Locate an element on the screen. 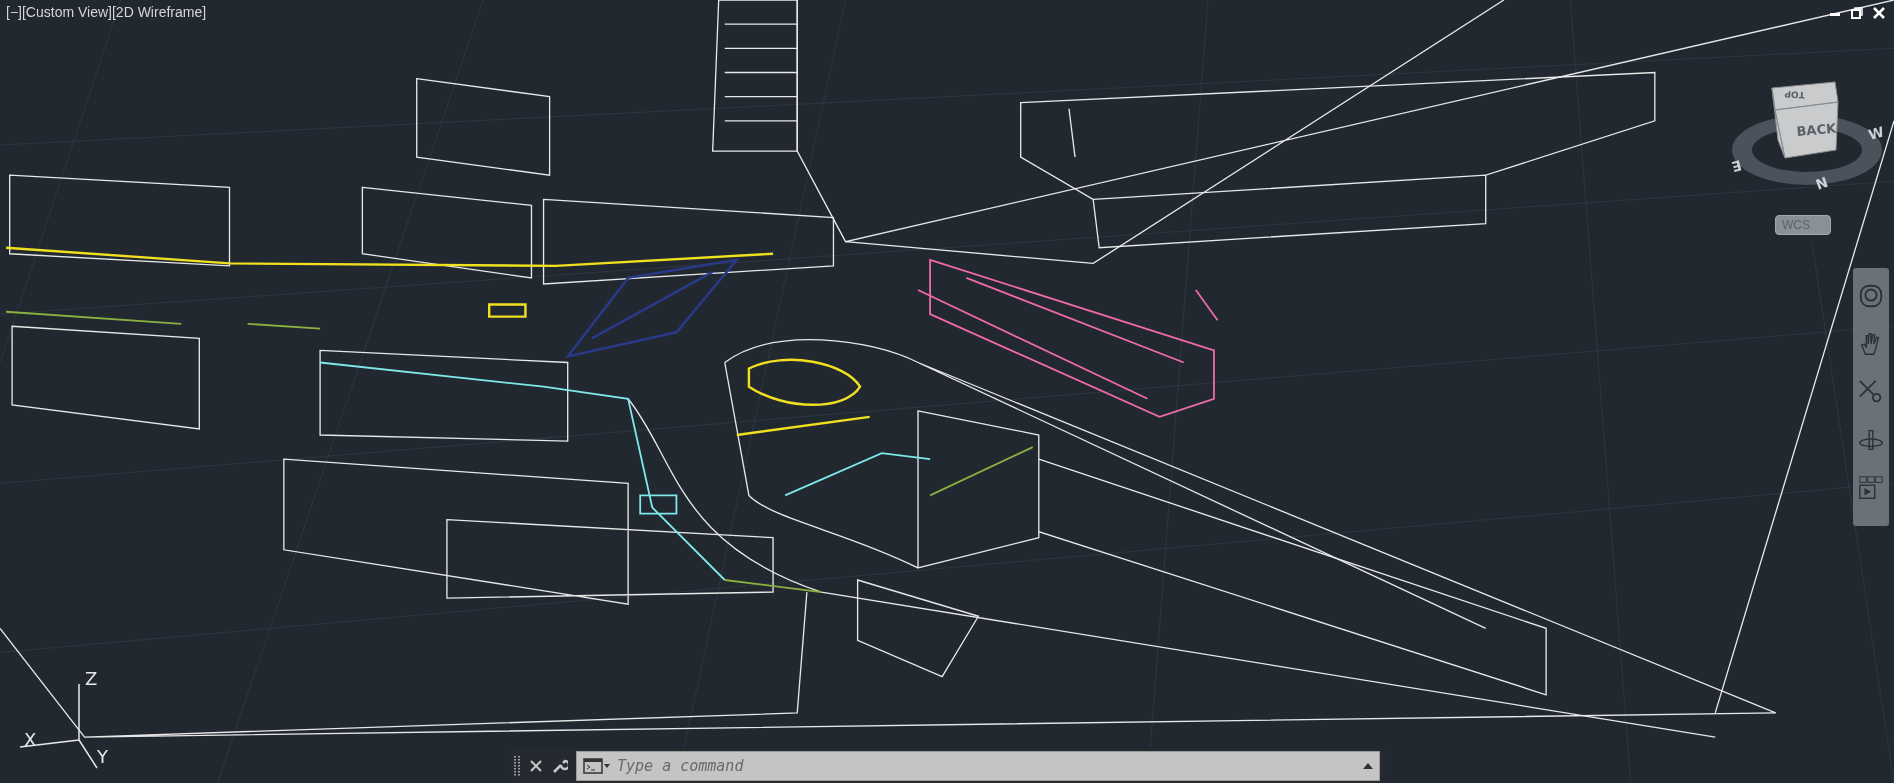 Image resolution: width=1894 pixels, height=783 pixels. history-arrow-icon is located at coordinates (1368, 766).